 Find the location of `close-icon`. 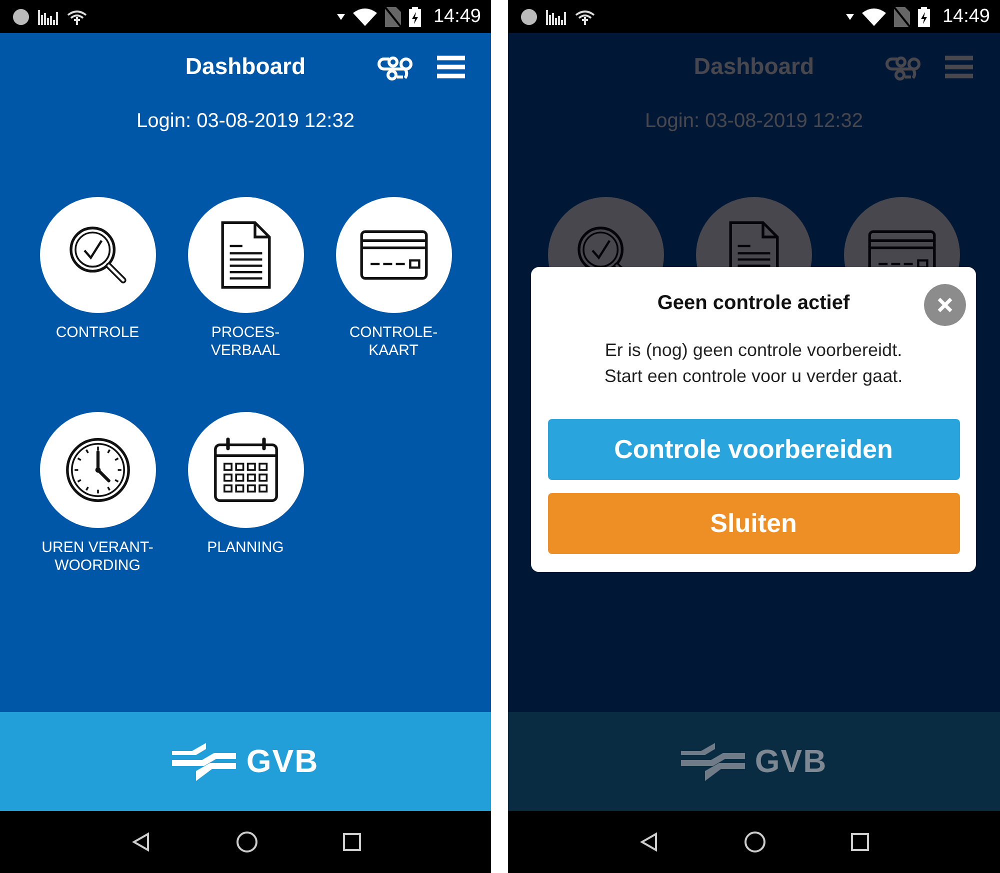

close-icon is located at coordinates (945, 305).